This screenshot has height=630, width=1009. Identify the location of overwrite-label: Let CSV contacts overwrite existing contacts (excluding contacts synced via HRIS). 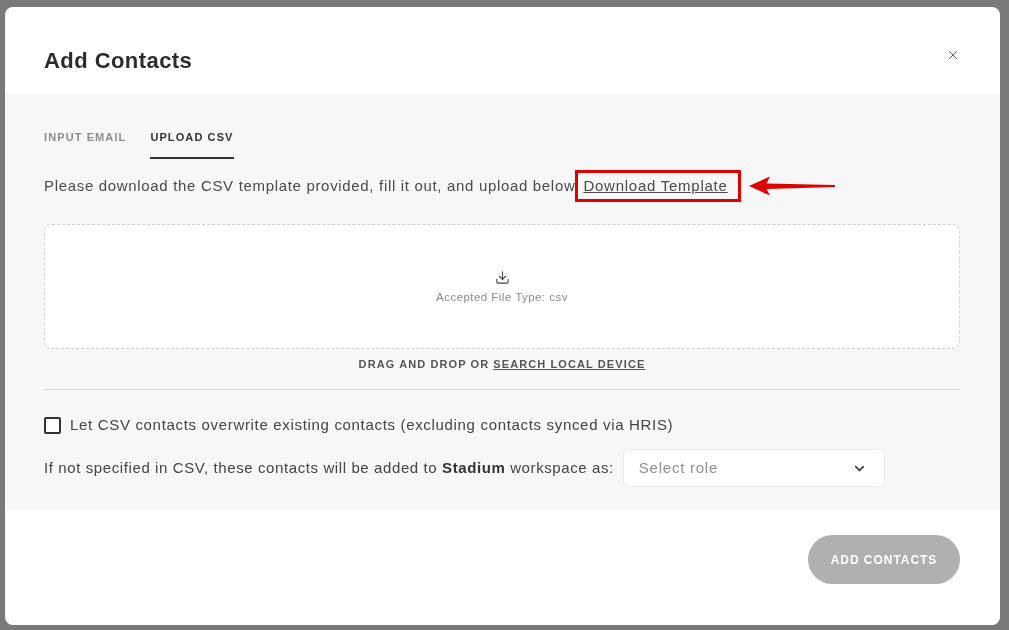
(372, 425).